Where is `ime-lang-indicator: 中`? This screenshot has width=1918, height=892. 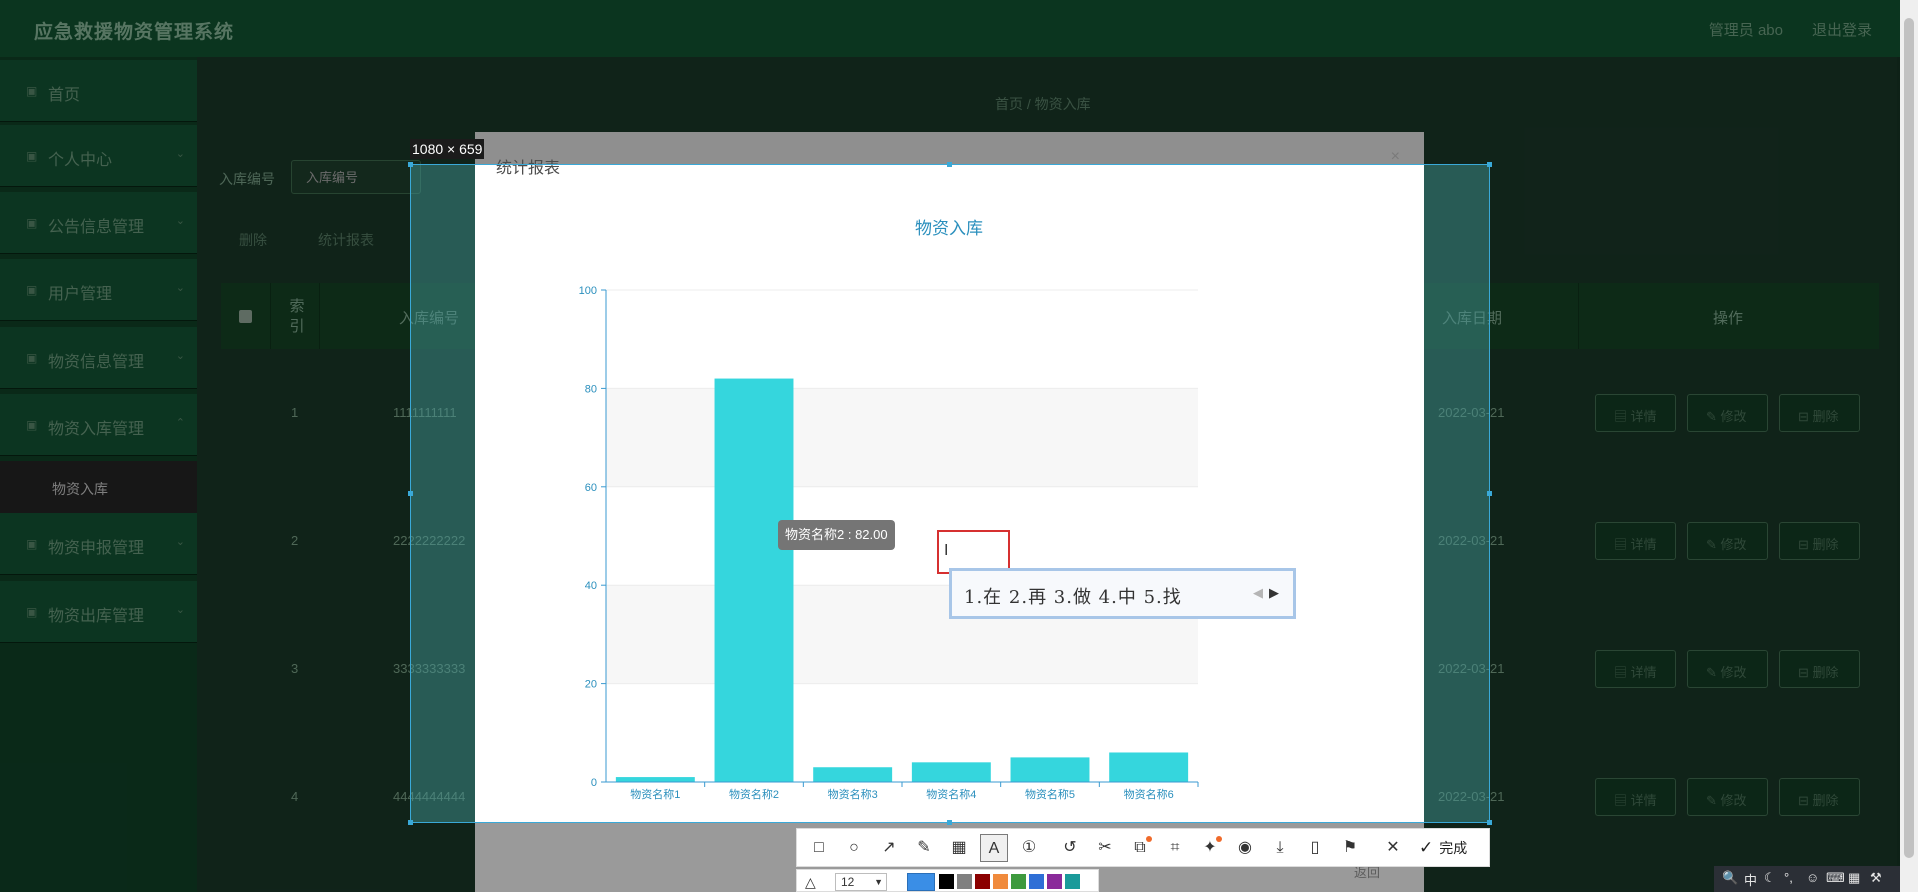
ime-lang-indicator: 中 is located at coordinates (1750, 879).